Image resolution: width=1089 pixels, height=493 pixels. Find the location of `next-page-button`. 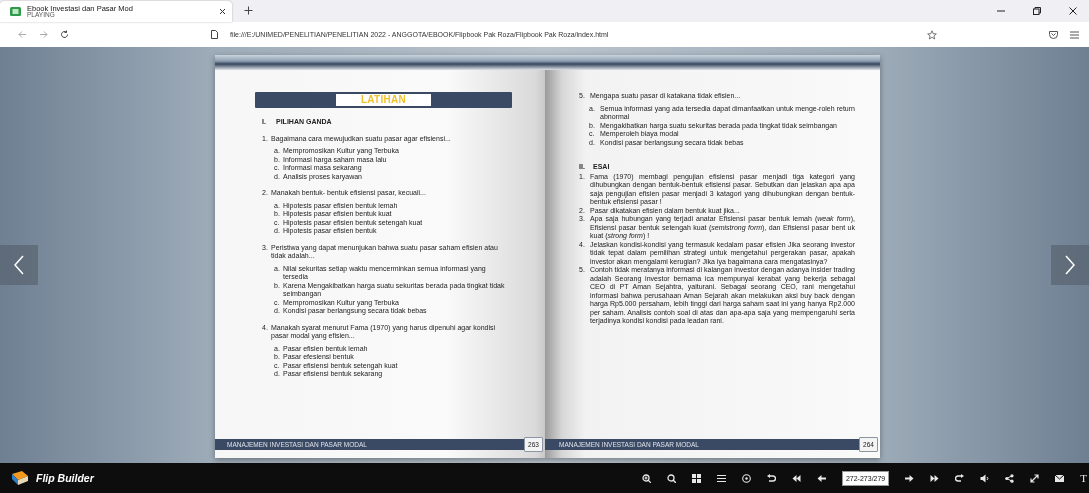

next-page-button is located at coordinates (1070, 265).